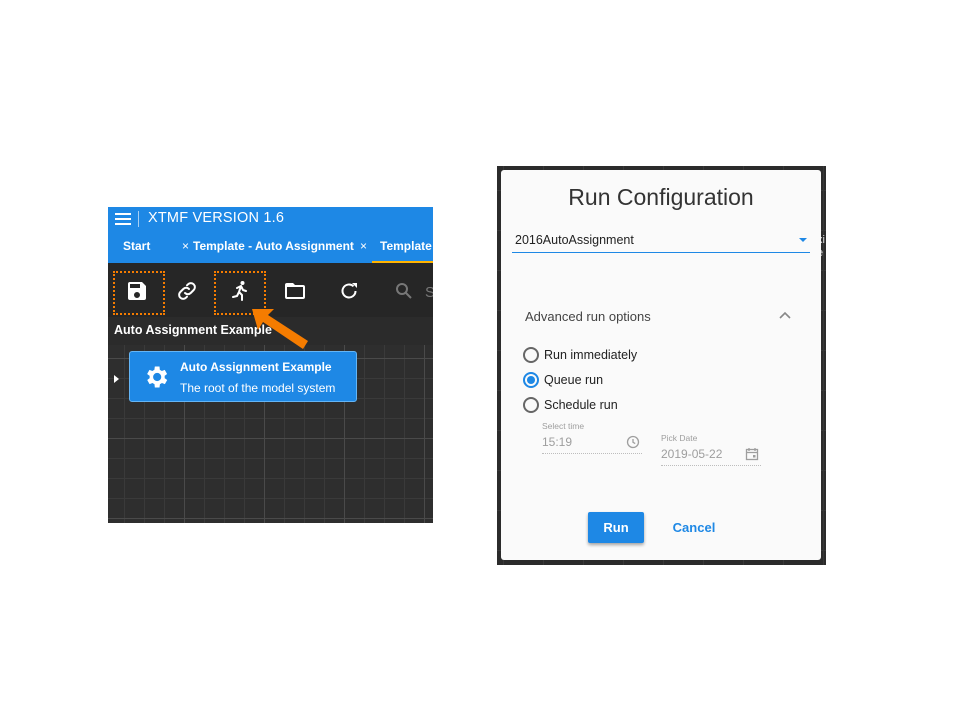 The image size is (960, 720). I want to click on date-field-value: 2019-05-22, so click(691, 454).